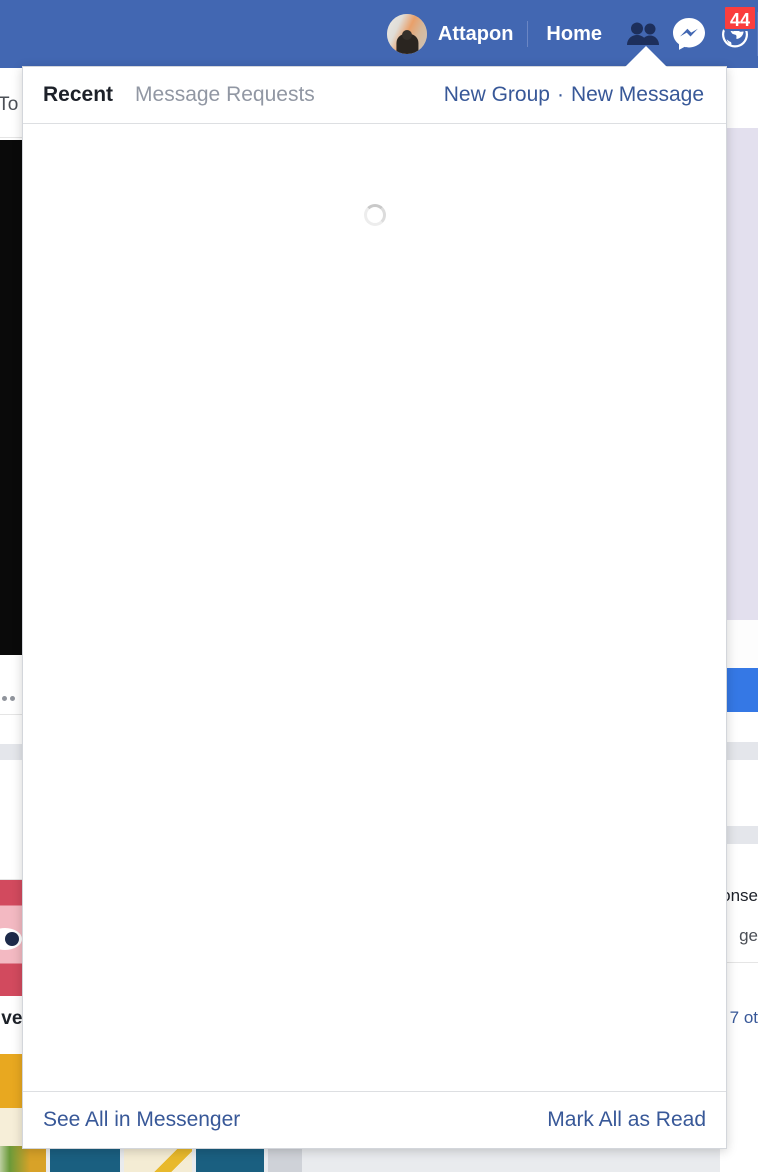 The height and width of the screenshot is (1172, 758). I want to click on home-link: Home, so click(574, 34).